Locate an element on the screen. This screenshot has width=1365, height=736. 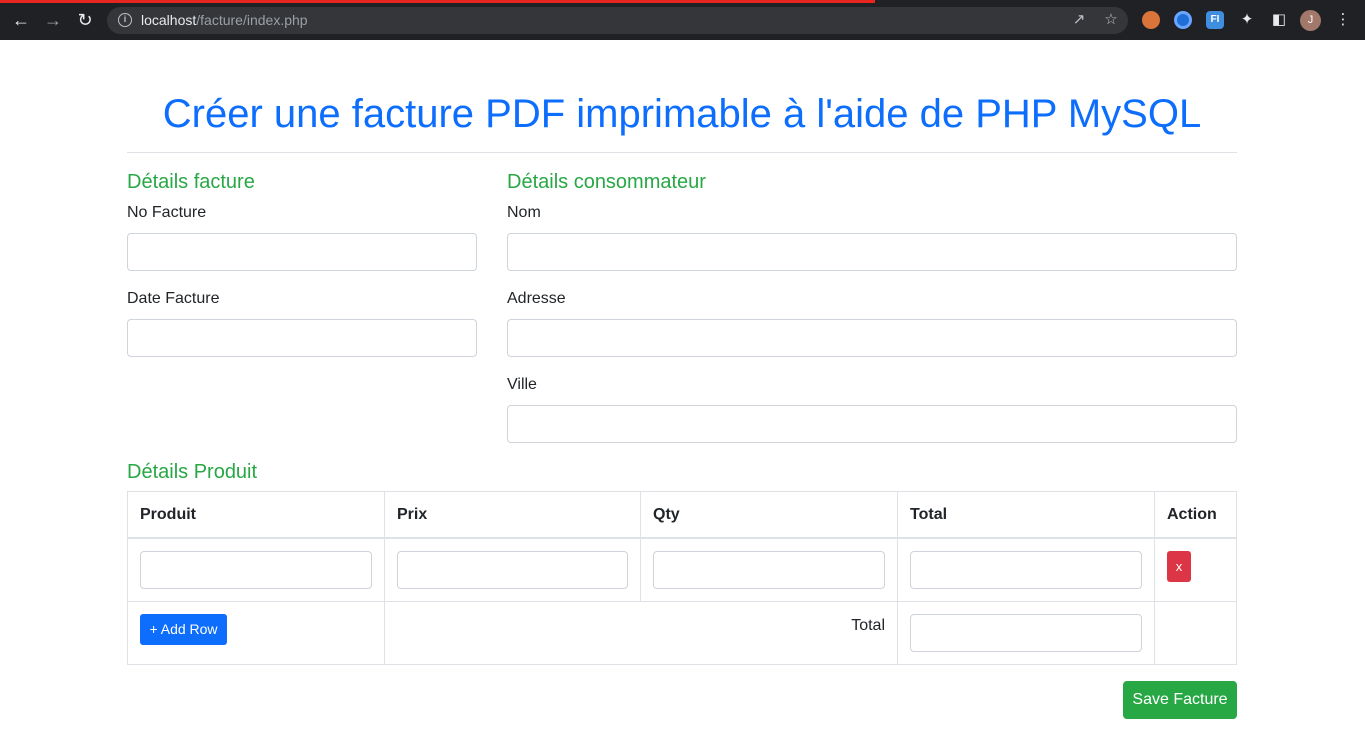
product-name-input is located at coordinates (256, 570).